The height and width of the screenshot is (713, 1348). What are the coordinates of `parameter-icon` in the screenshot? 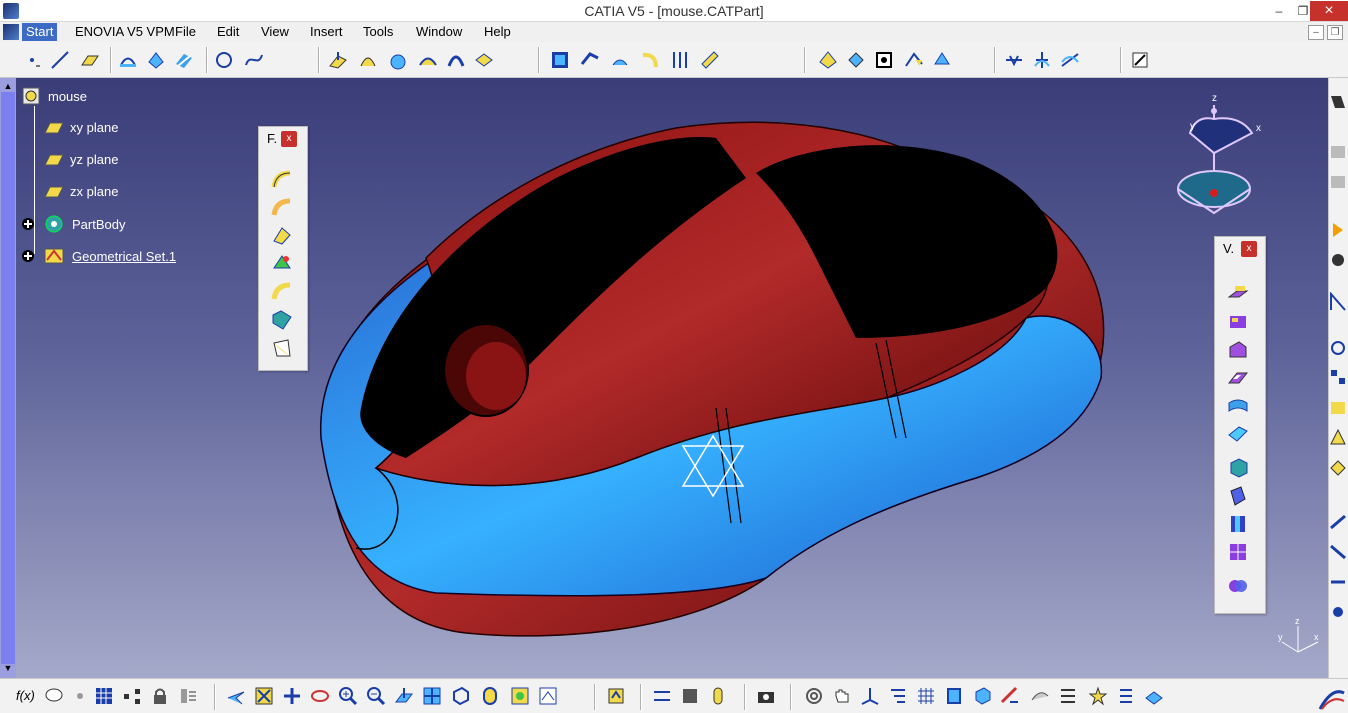 It's located at (188, 696).